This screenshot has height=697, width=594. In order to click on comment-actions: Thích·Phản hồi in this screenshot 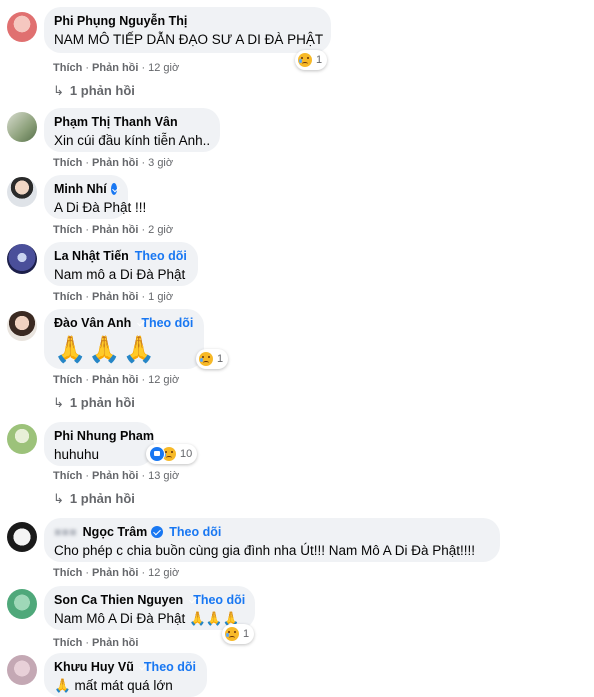, I will do `click(95, 643)`.